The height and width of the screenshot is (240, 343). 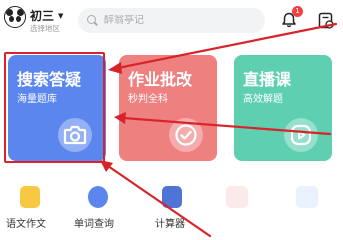 What do you see at coordinates (35, 211) in the screenshot?
I see `tool-essay: 语文作文` at bounding box center [35, 211].